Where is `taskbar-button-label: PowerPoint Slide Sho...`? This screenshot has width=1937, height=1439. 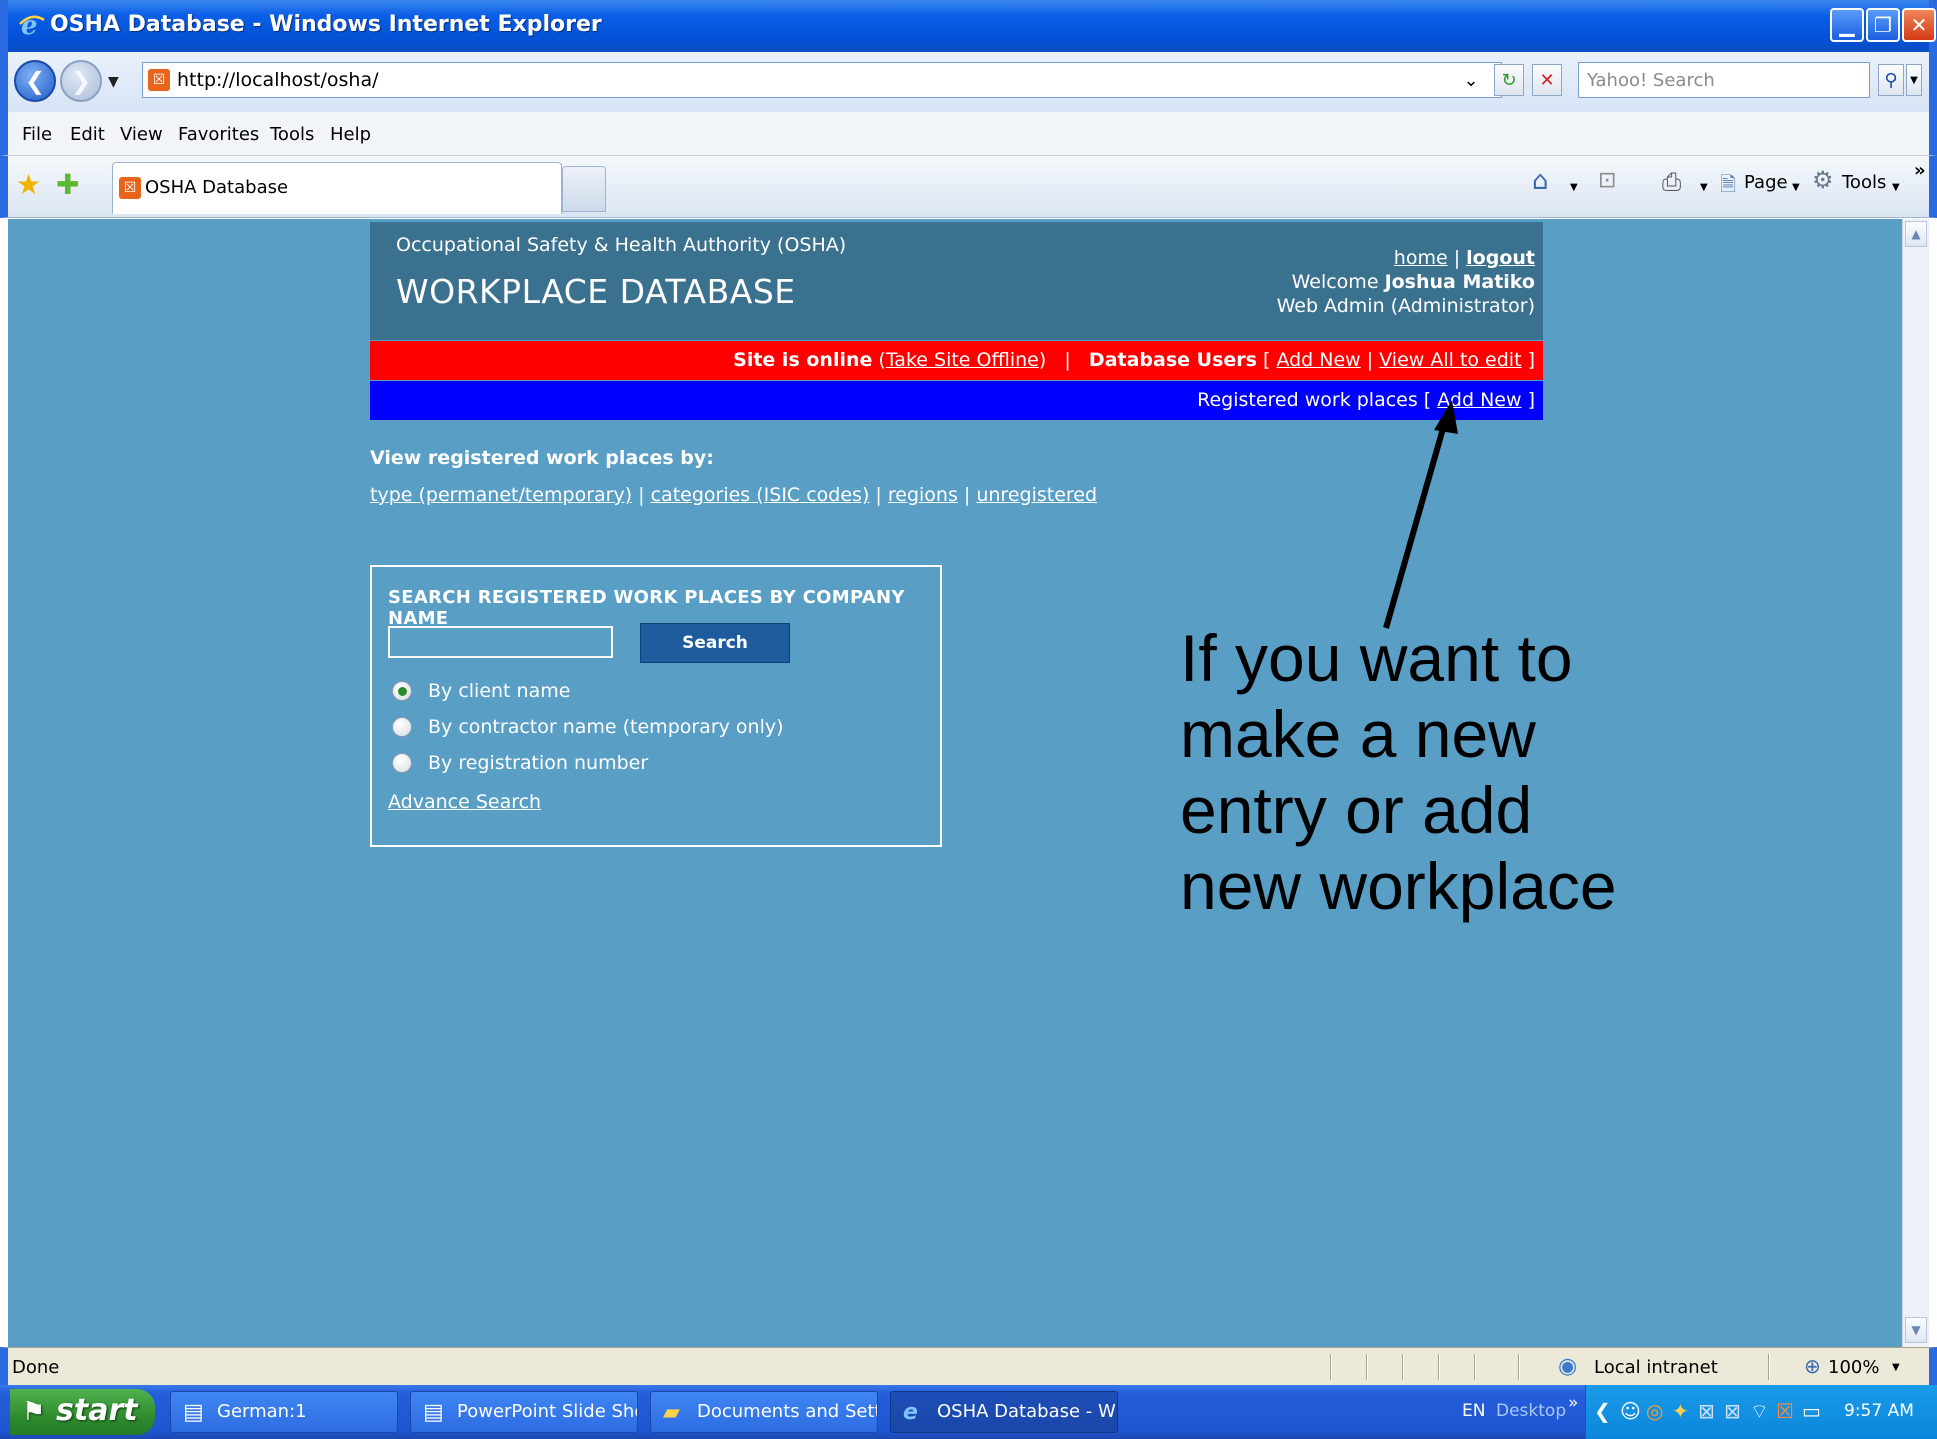
taskbar-button-label: PowerPoint Slide Sho... is located at coordinates (547, 1411).